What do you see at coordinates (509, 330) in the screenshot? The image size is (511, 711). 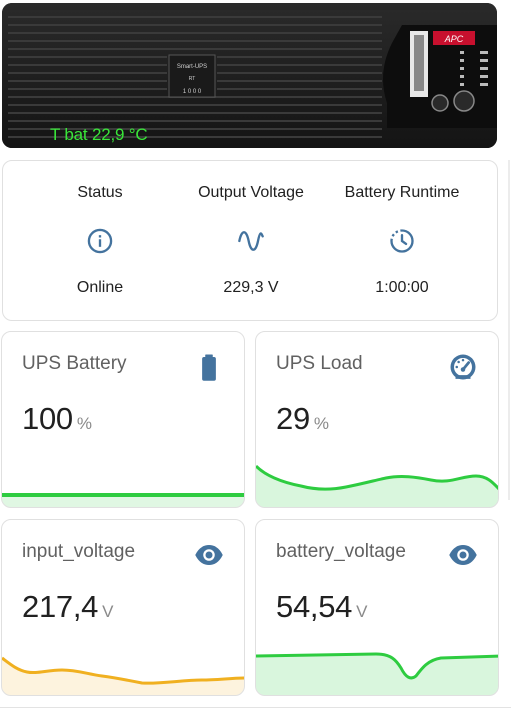 I see `scrollbar-edge` at bounding box center [509, 330].